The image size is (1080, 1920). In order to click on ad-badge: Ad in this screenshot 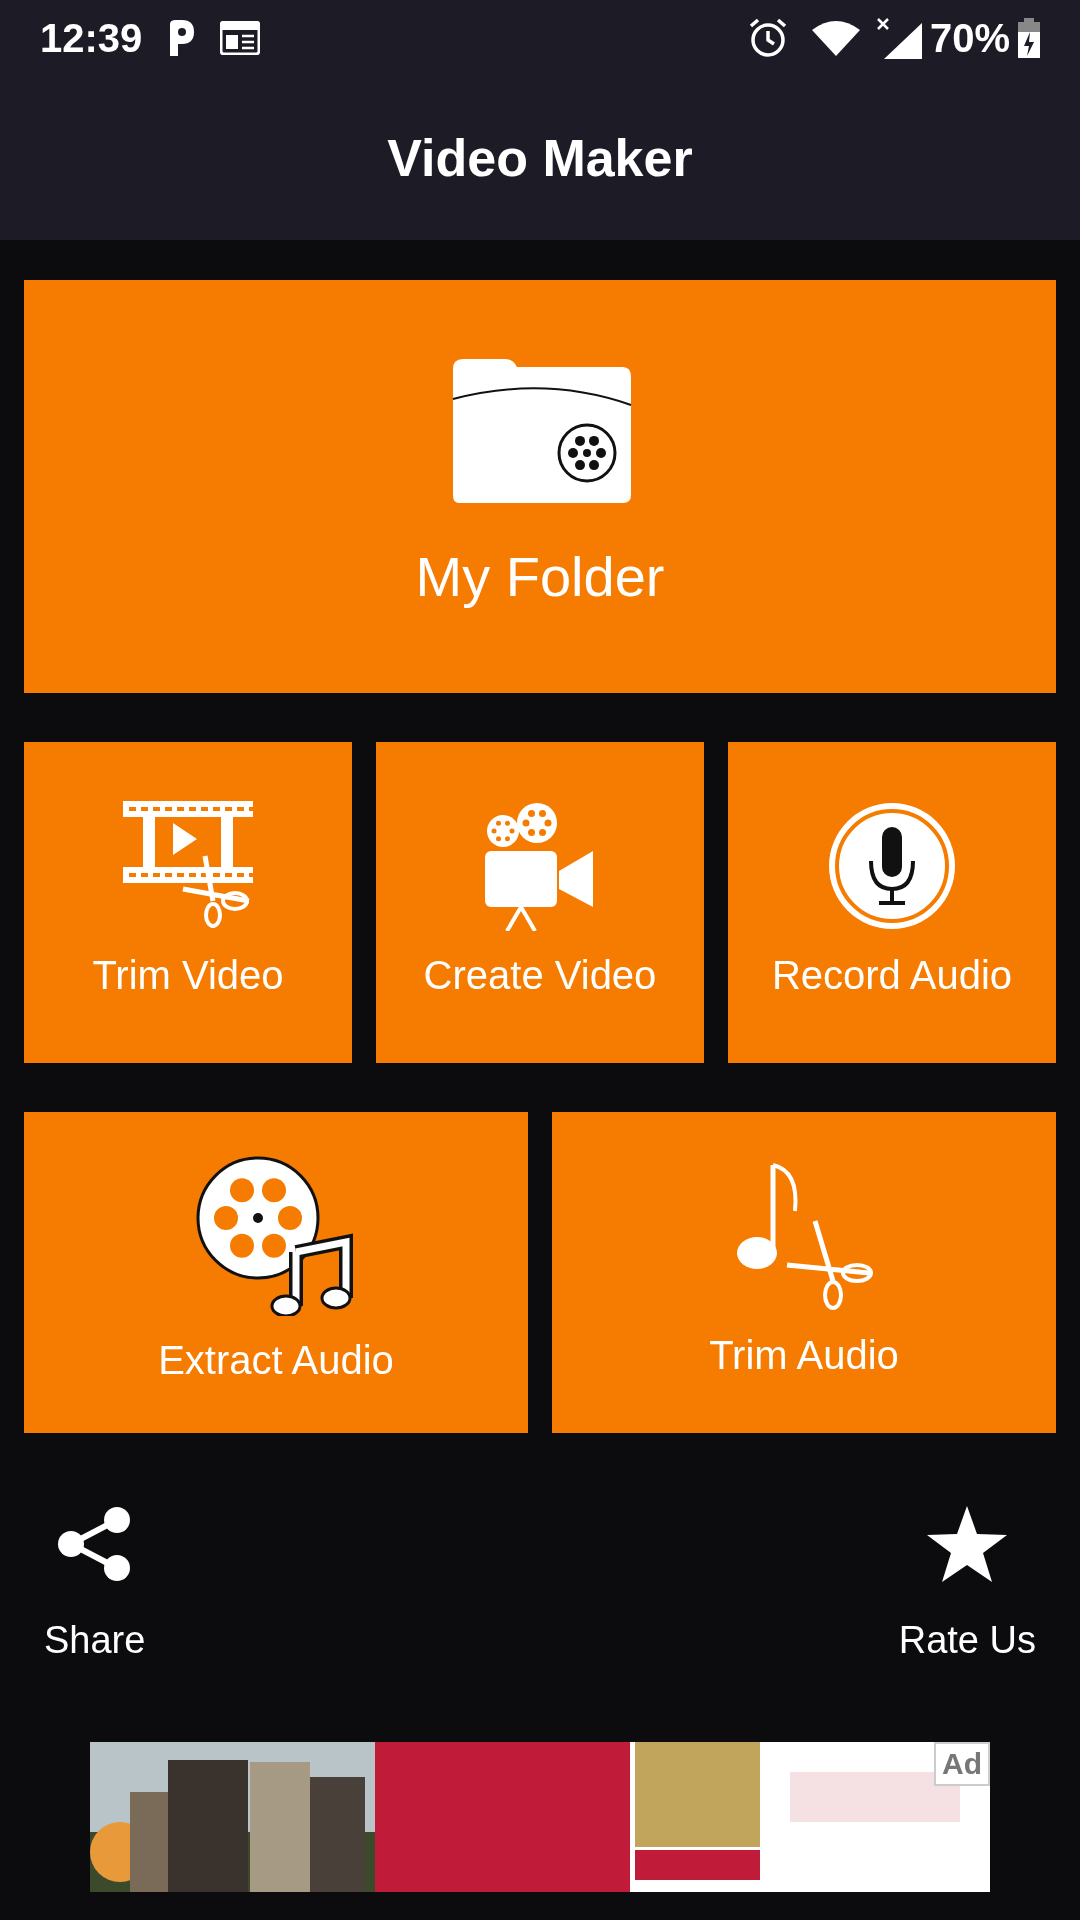, I will do `click(962, 1764)`.